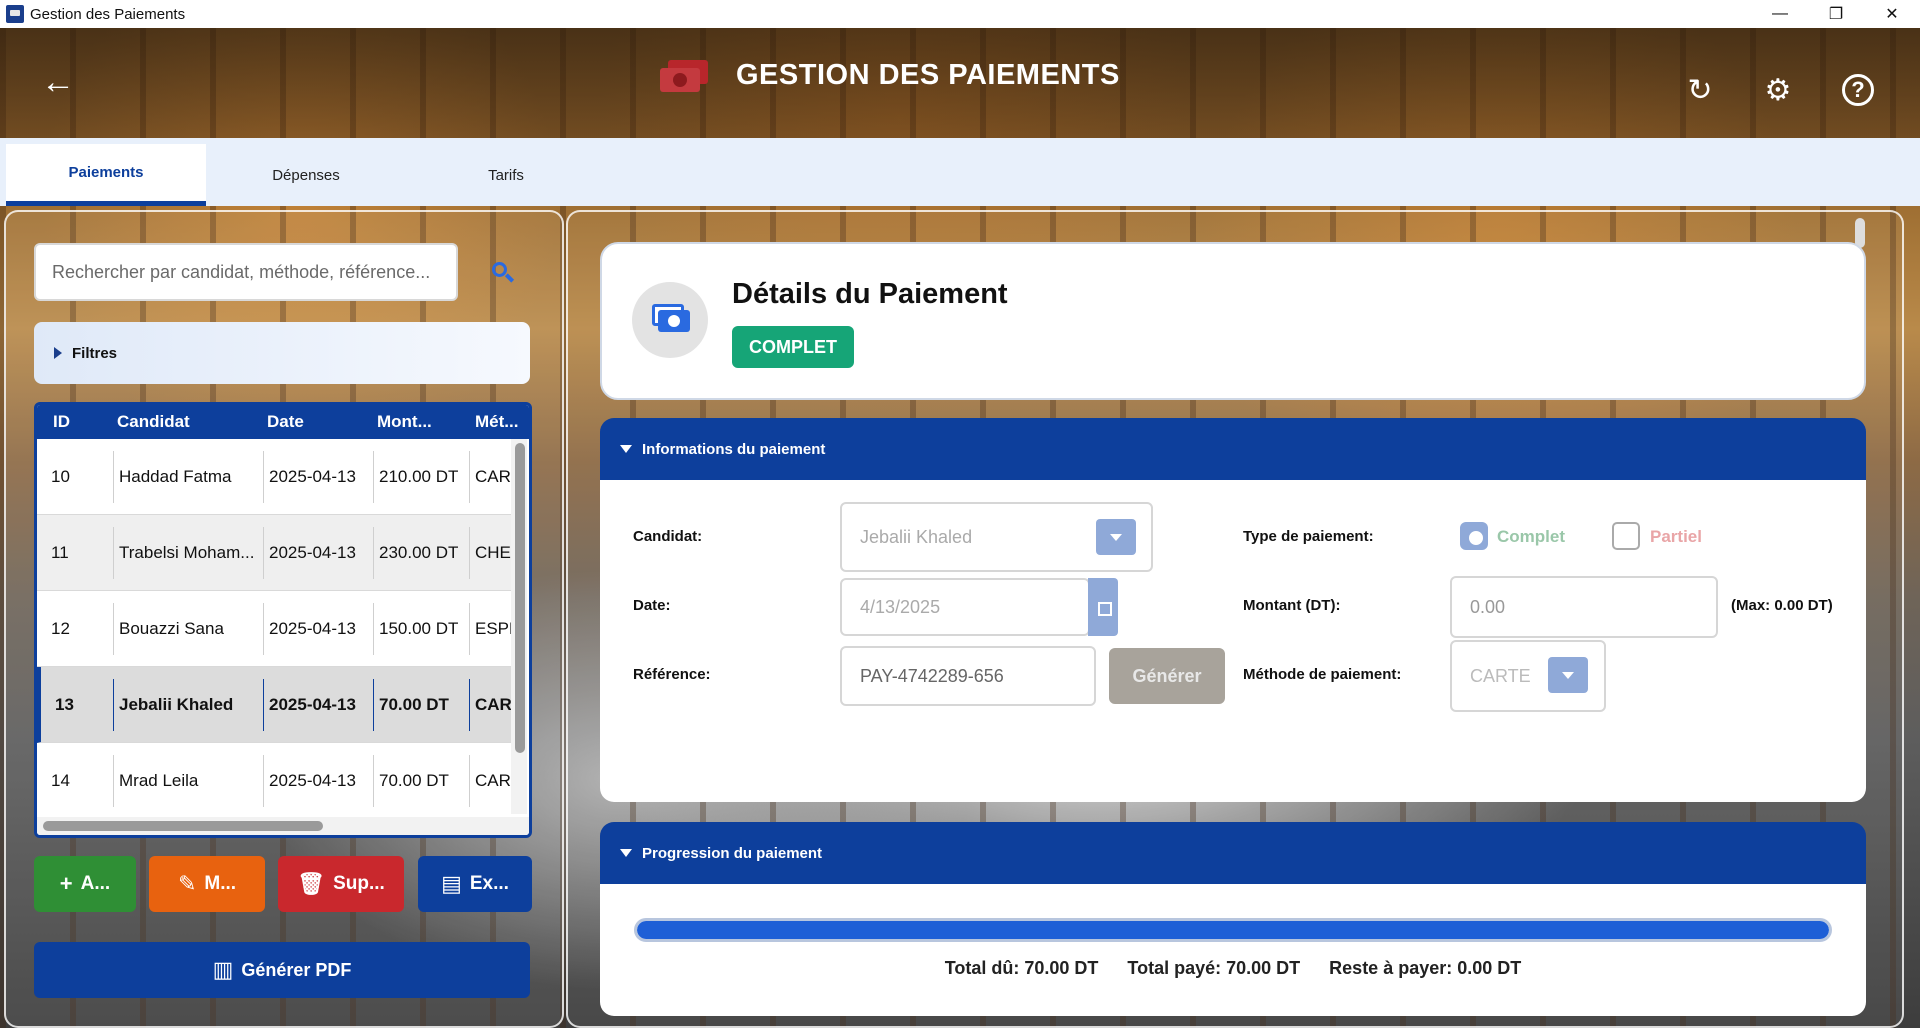 The height and width of the screenshot is (1028, 1920). Describe the element at coordinates (175, 476) in the screenshot. I see `cell-candidat: Haddad Fatma` at that location.